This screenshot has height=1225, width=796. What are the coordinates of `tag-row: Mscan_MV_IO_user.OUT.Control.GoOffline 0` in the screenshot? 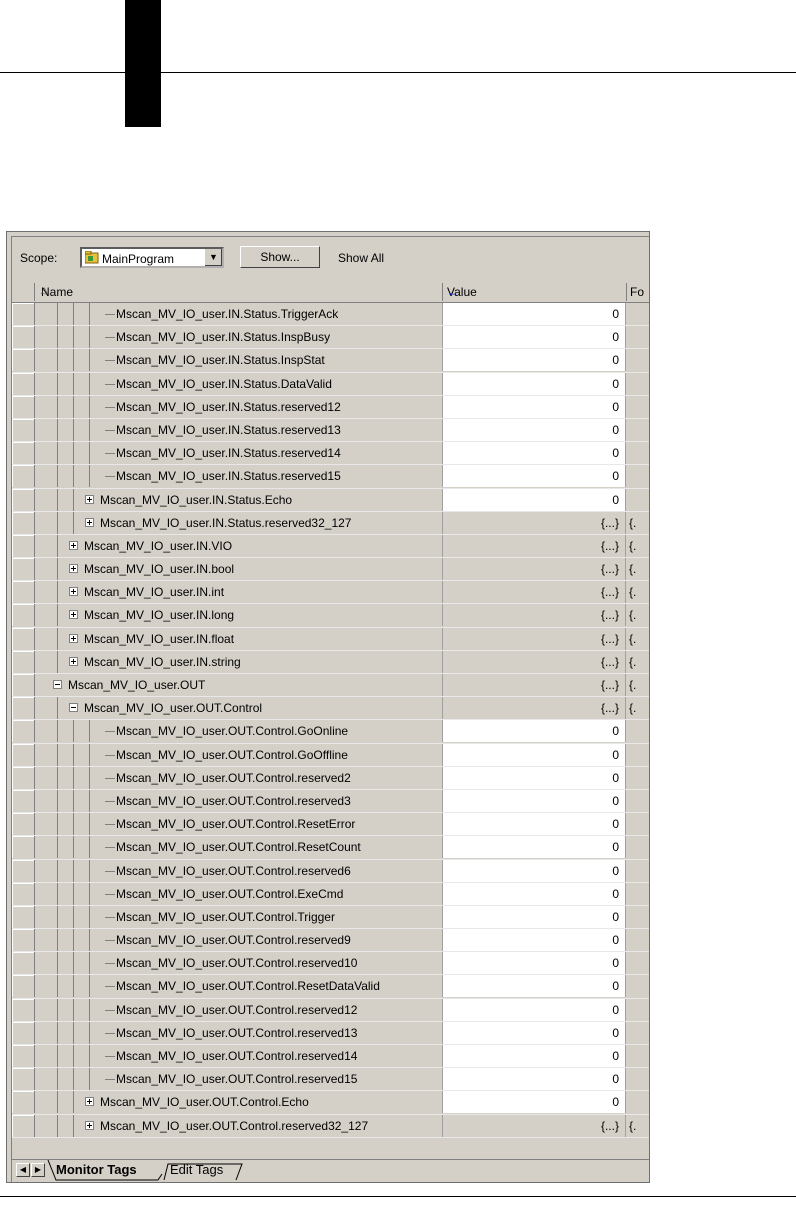 It's located at (330, 755).